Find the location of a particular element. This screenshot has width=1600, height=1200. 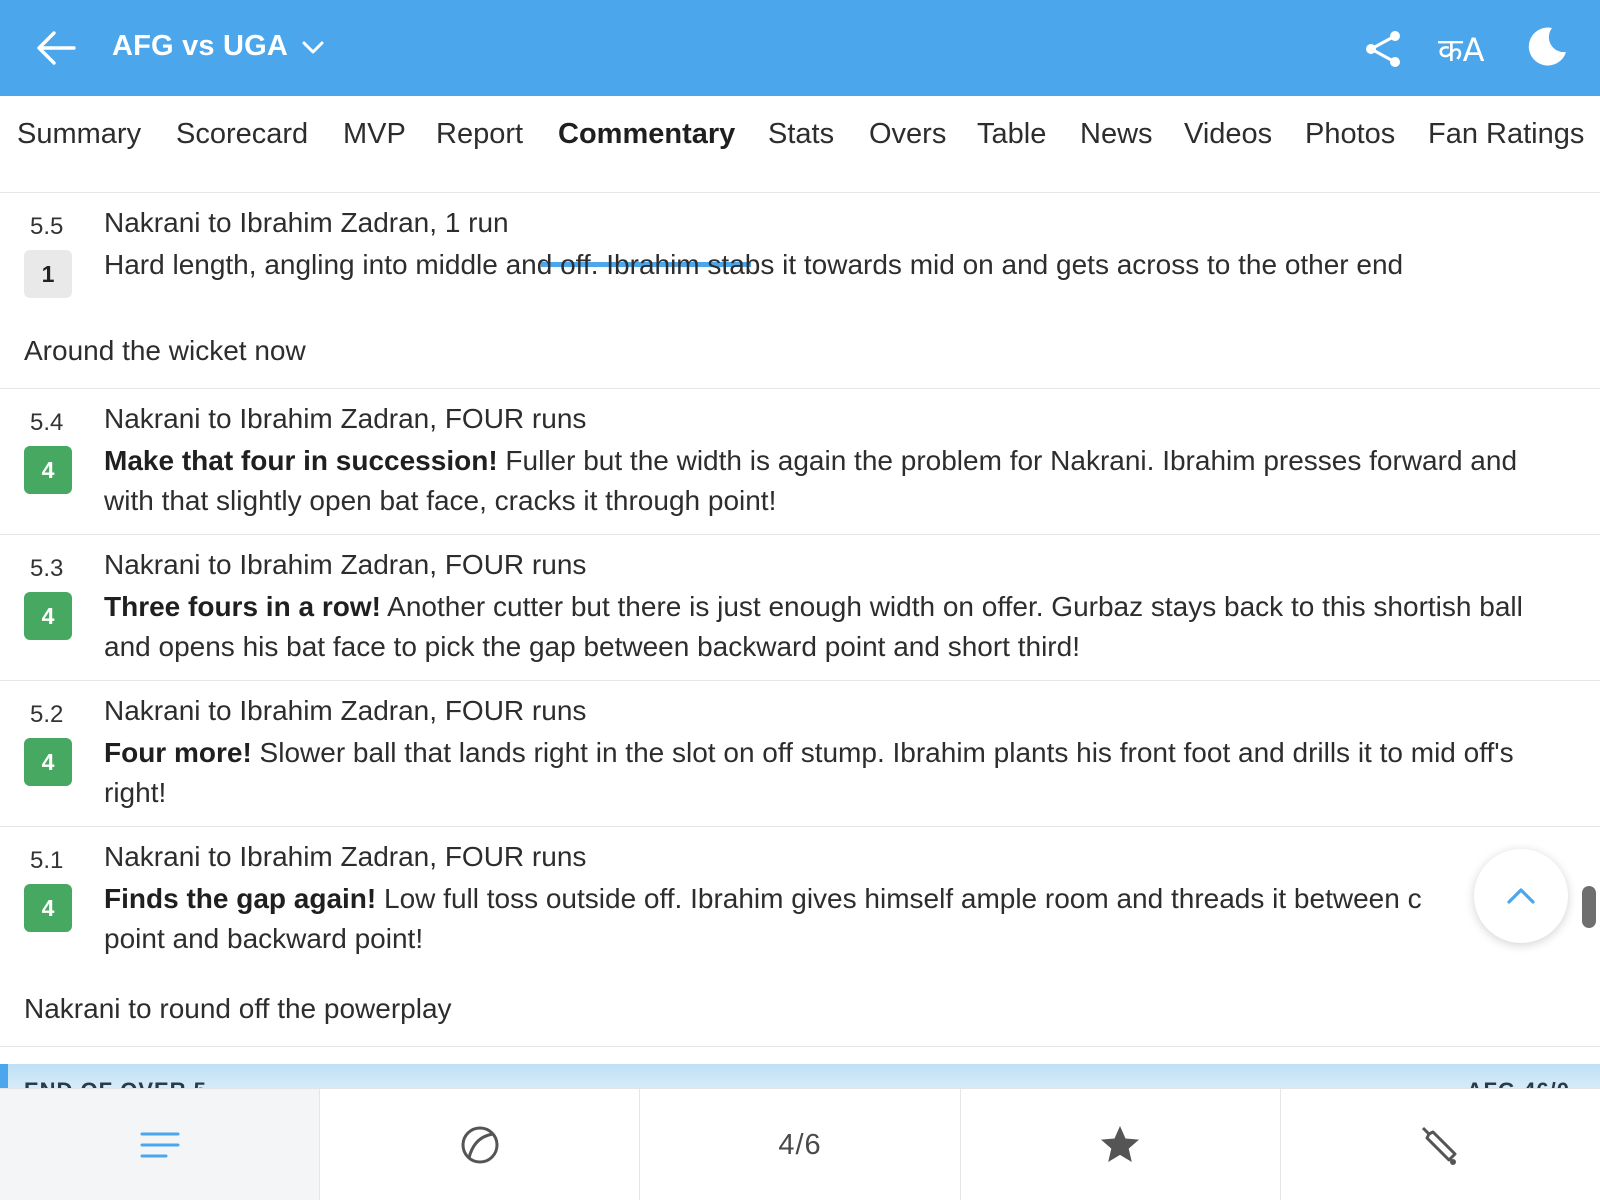

tab-photos: Photos is located at coordinates (1350, 134).